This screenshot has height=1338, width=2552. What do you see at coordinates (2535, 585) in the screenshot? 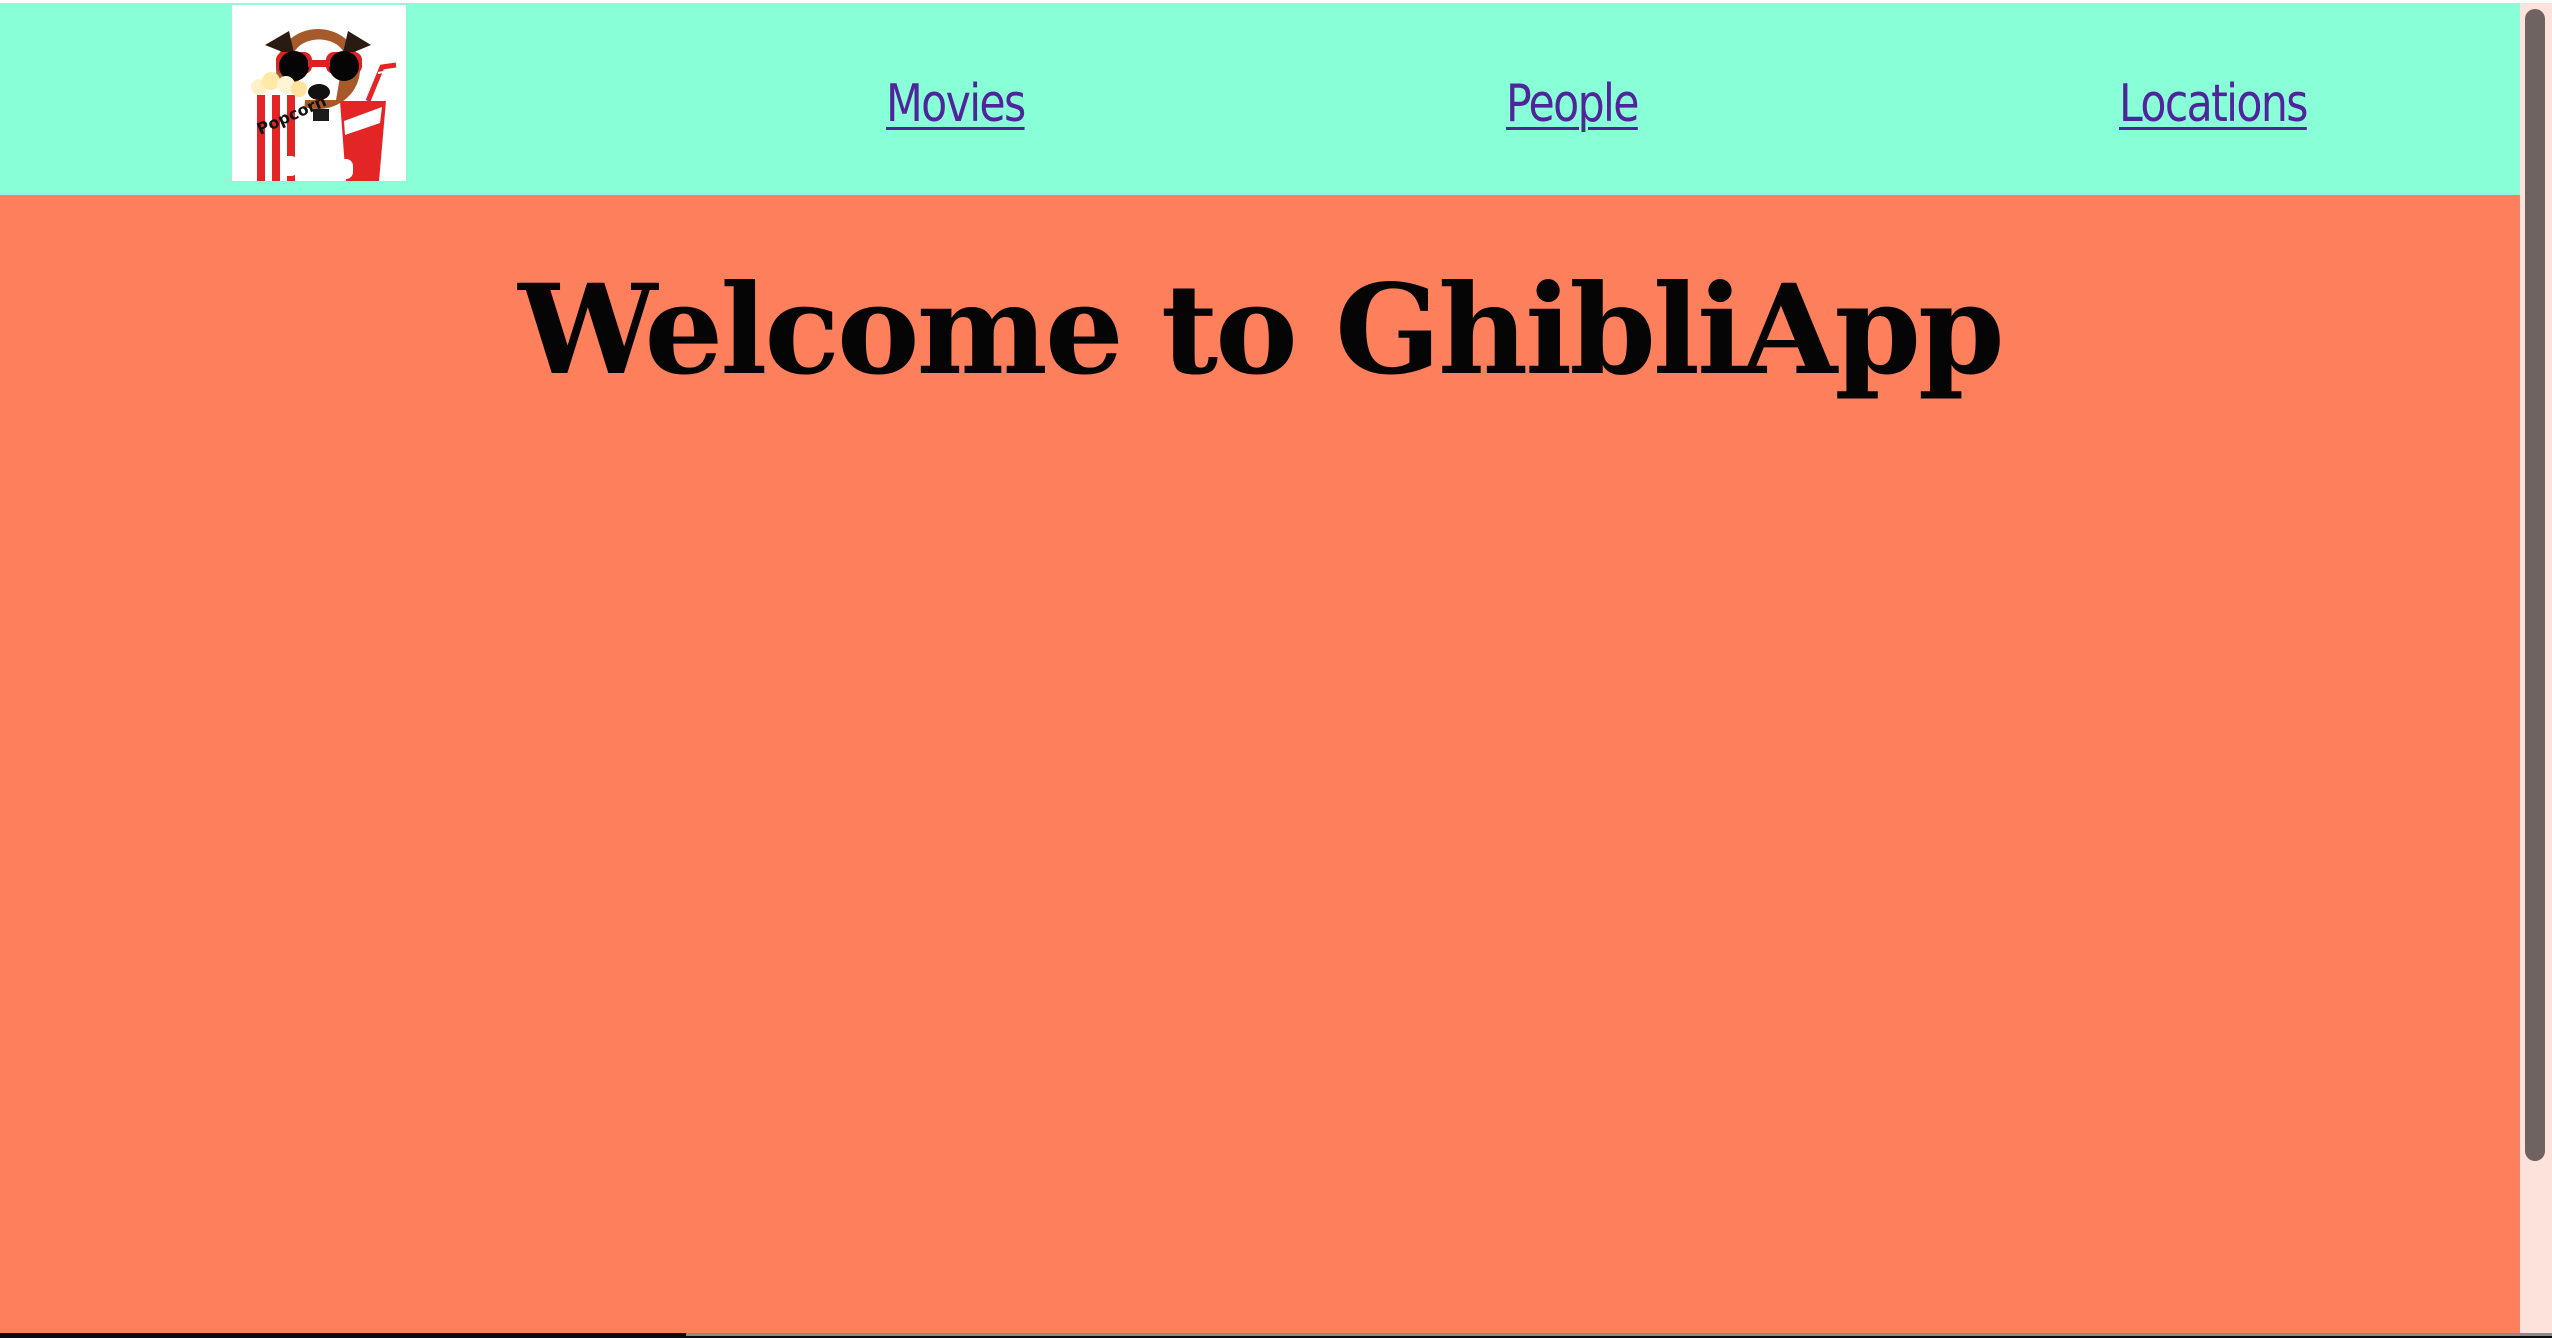
I see `scrollbar-thumb` at bounding box center [2535, 585].